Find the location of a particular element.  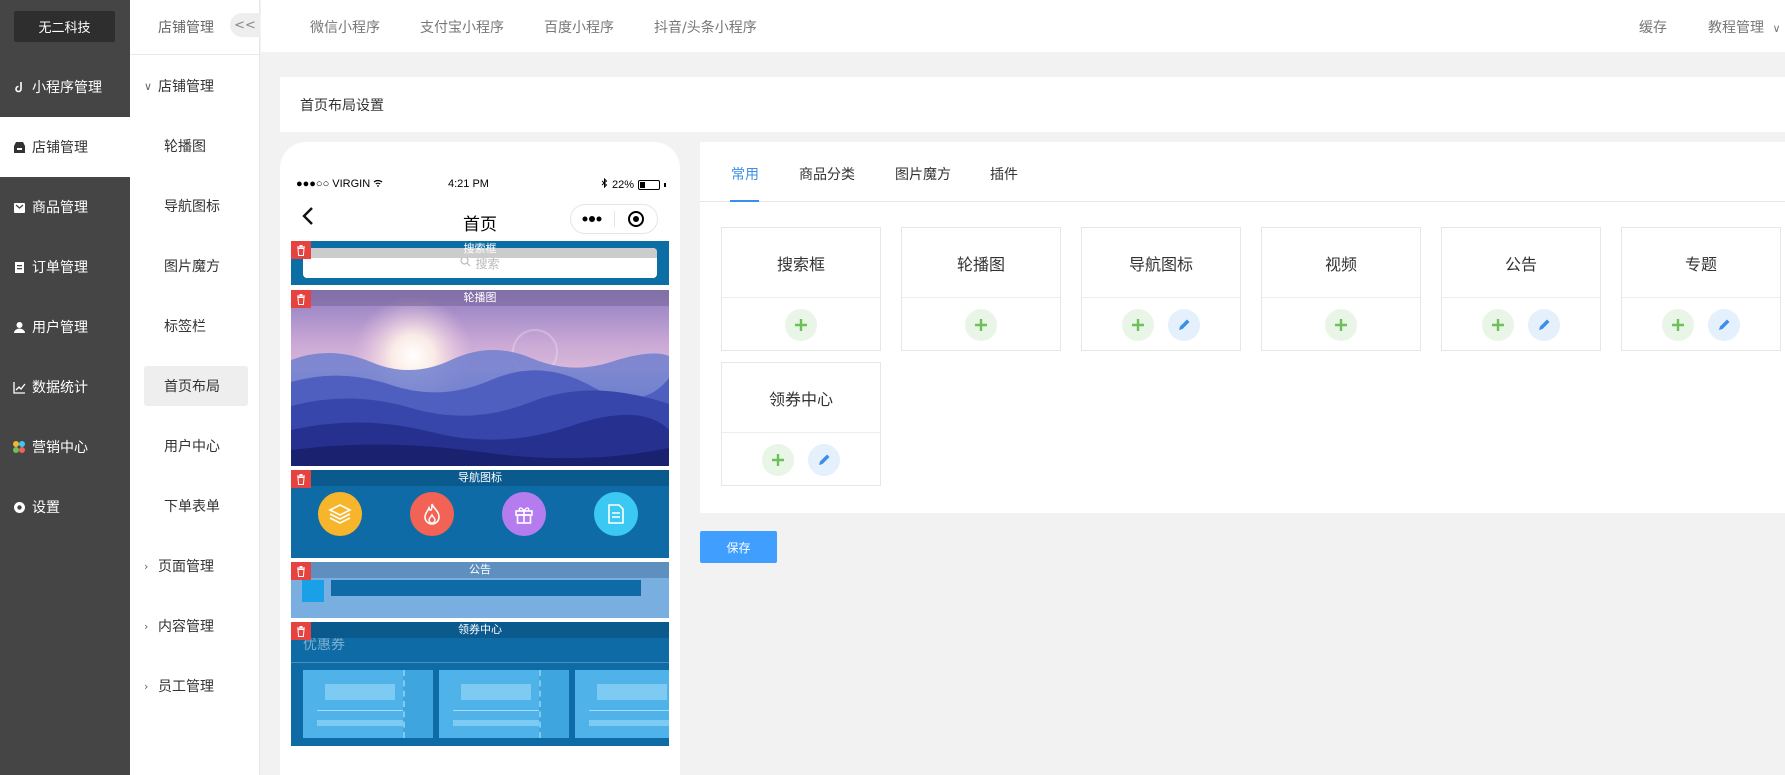

sidebar-item-marketing: 营销中心 is located at coordinates (65, 447).